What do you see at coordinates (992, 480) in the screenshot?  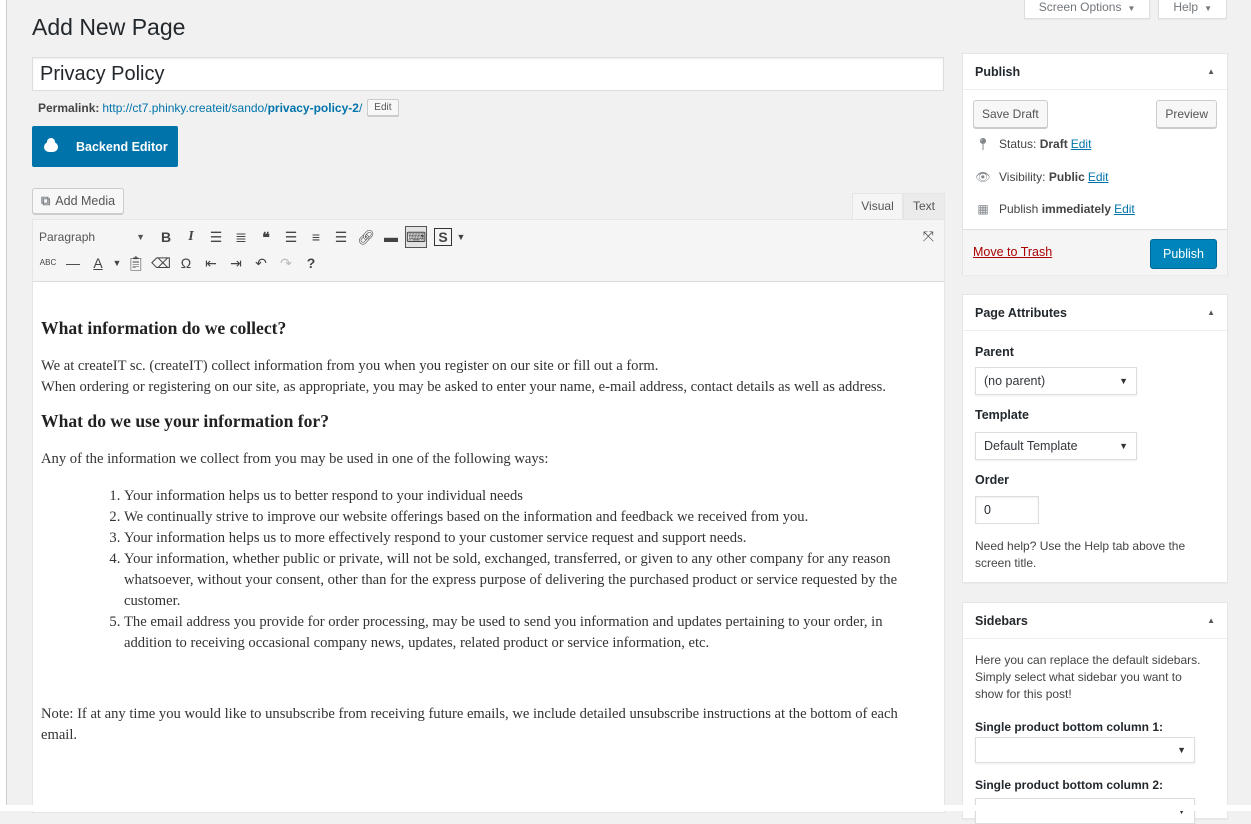 I see `order-label: Order` at bounding box center [992, 480].